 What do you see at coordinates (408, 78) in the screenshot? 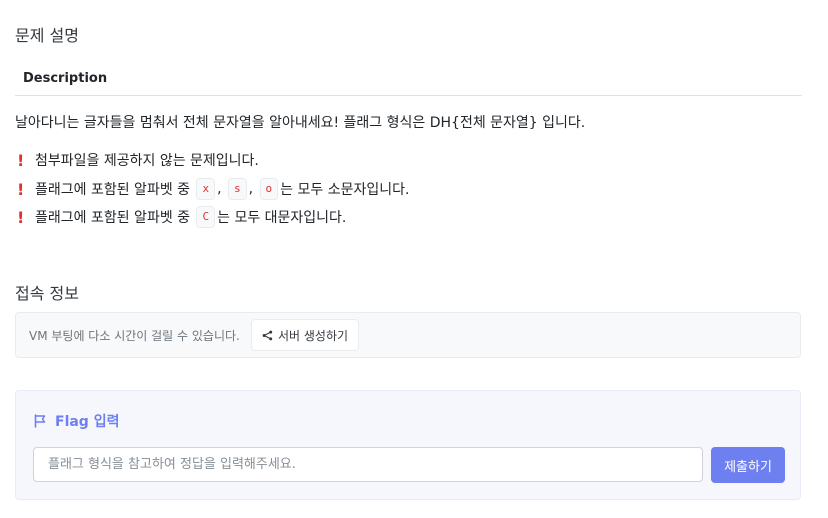
I see `description-tab-bar: Description` at bounding box center [408, 78].